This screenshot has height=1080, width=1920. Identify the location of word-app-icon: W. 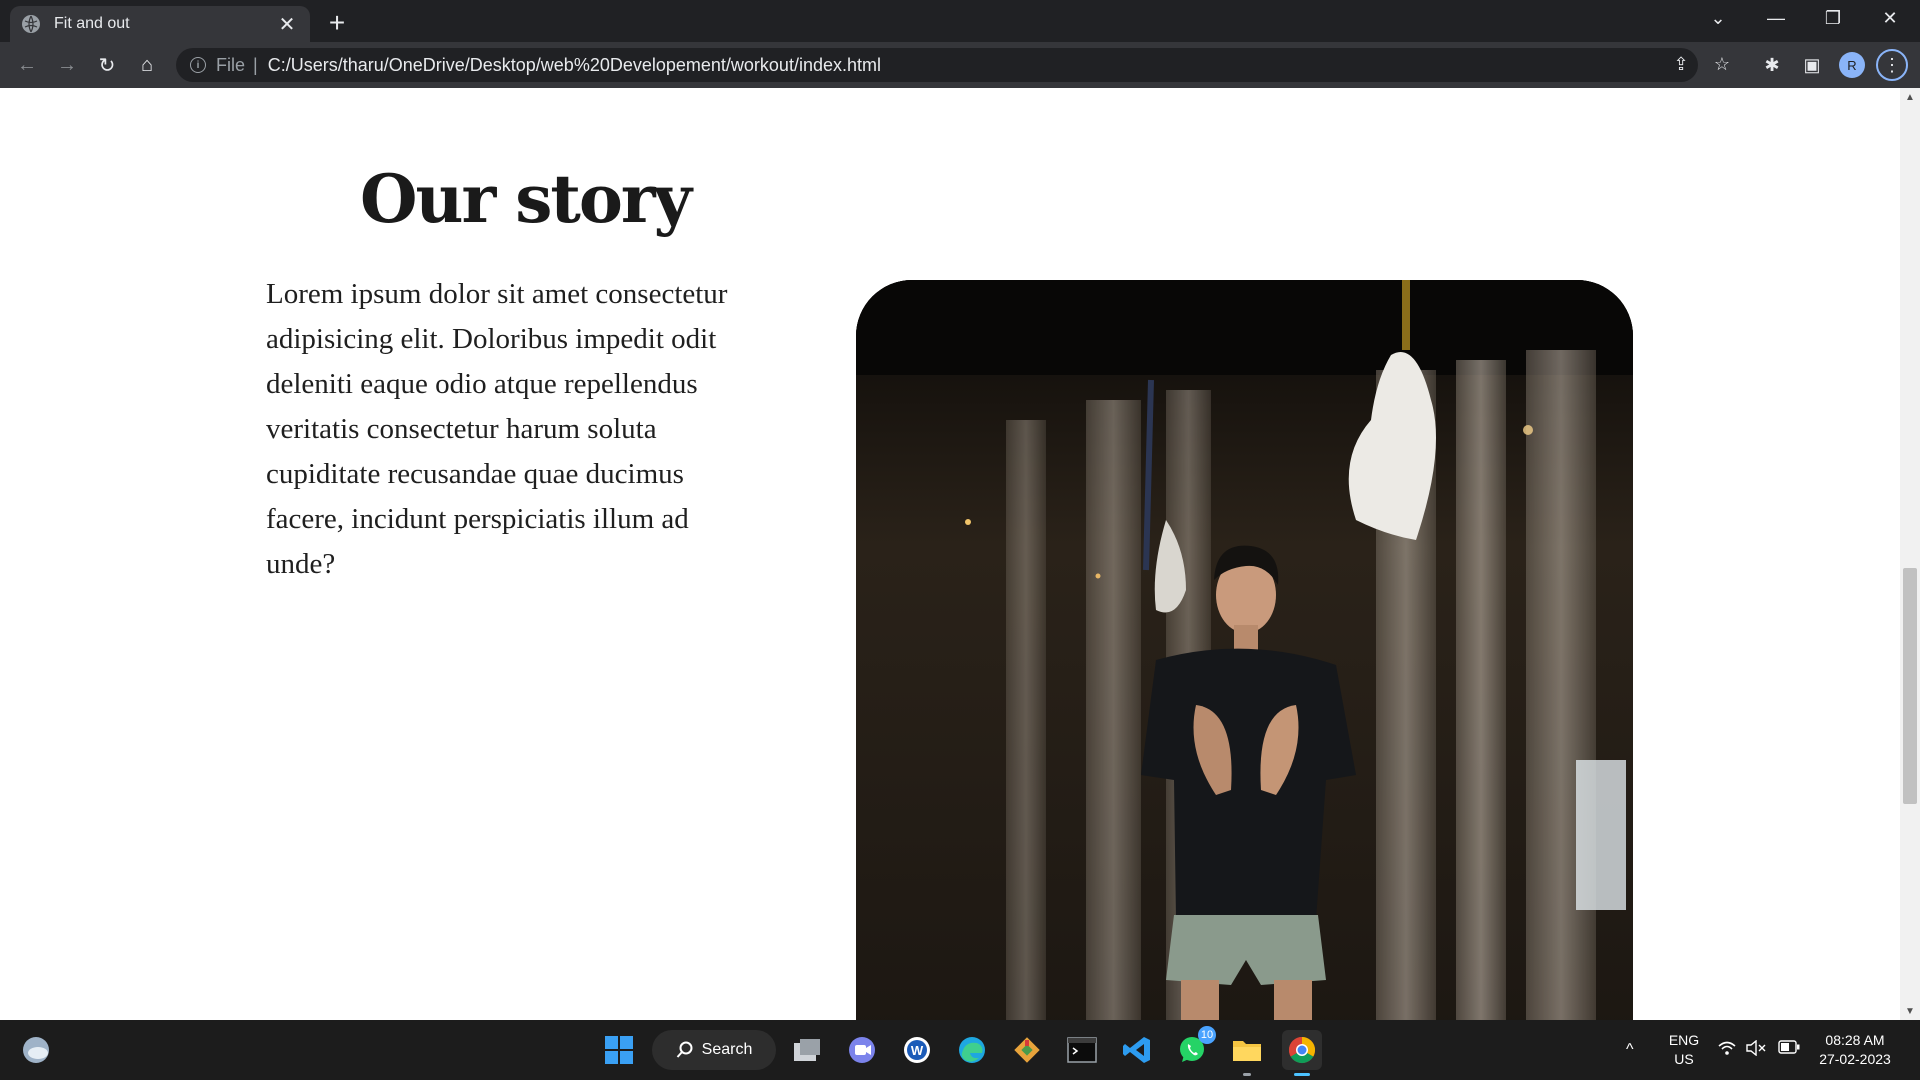
(917, 1050).